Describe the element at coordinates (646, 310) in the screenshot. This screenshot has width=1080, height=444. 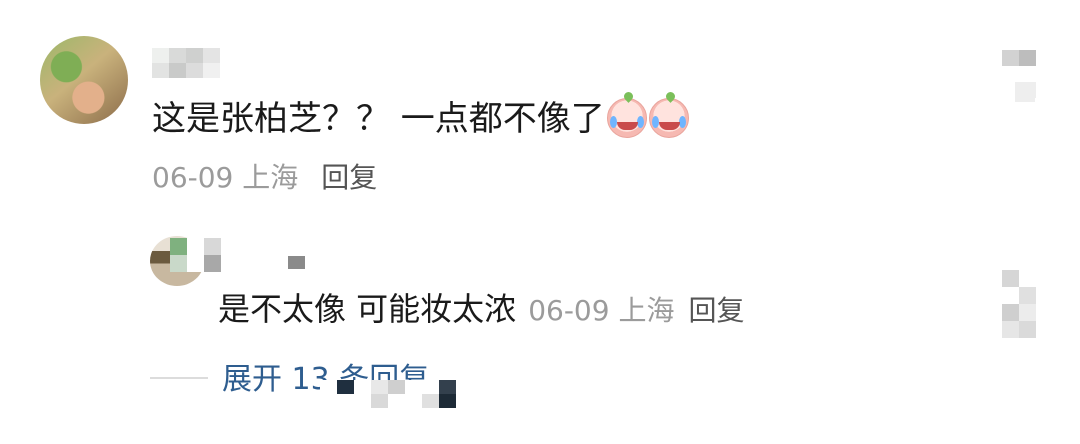
I see `reply-location: 上海` at that location.